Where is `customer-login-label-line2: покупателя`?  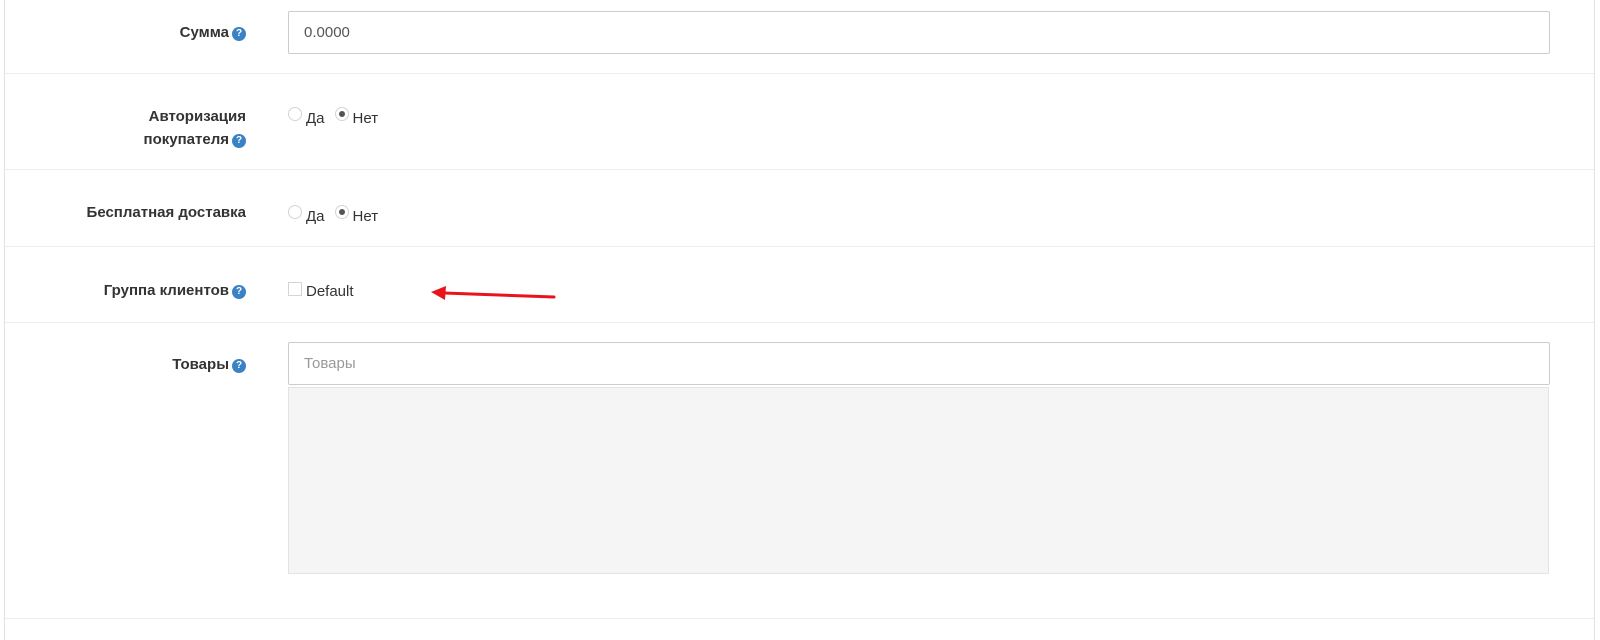 customer-login-label-line2: покупателя is located at coordinates (186, 139).